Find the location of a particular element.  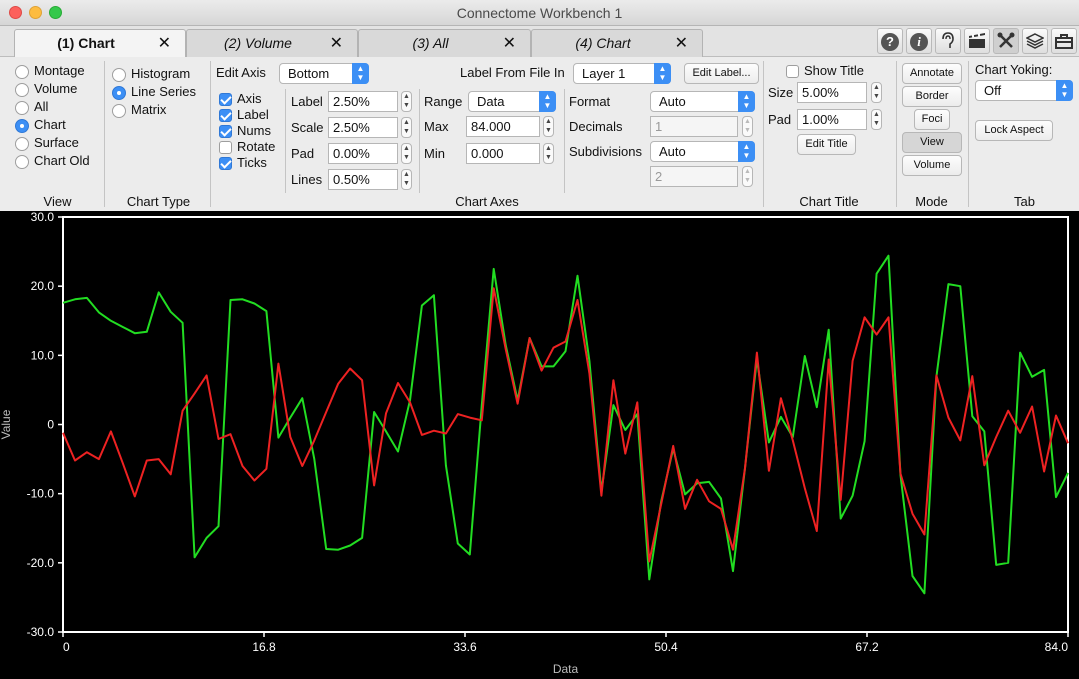

info-icon: i is located at coordinates (919, 41).